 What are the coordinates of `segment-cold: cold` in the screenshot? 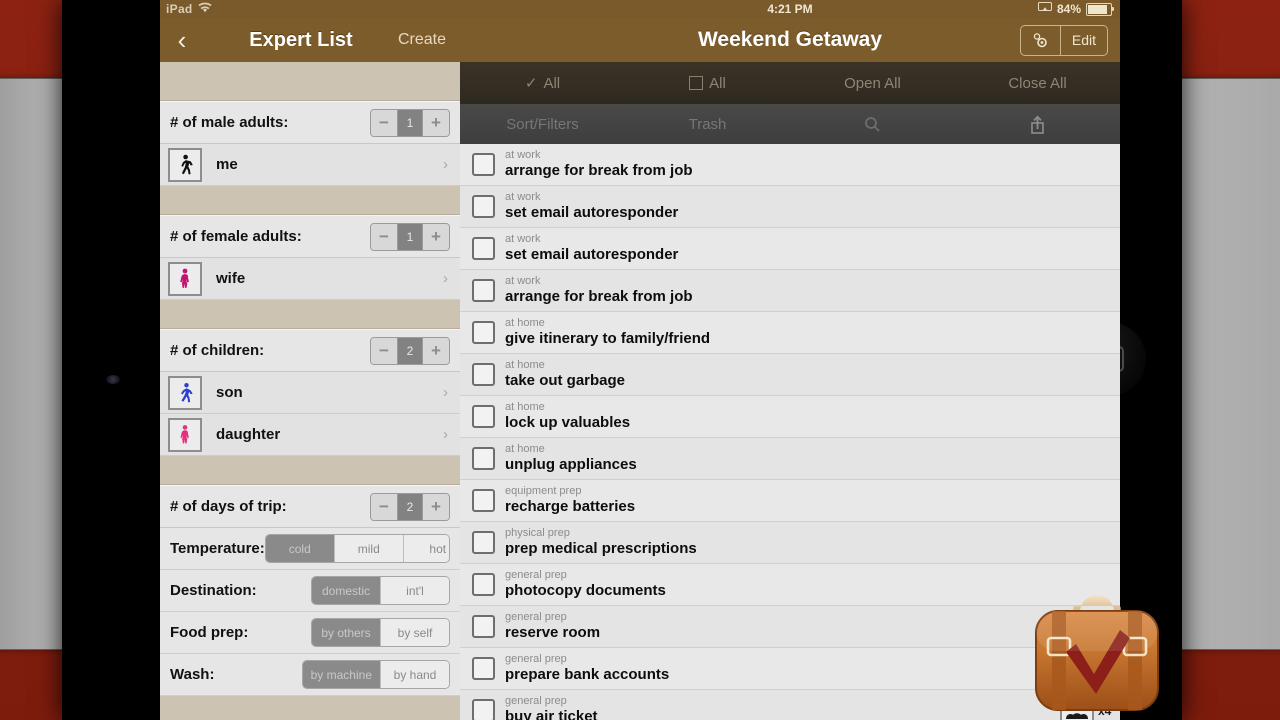 It's located at (299, 548).